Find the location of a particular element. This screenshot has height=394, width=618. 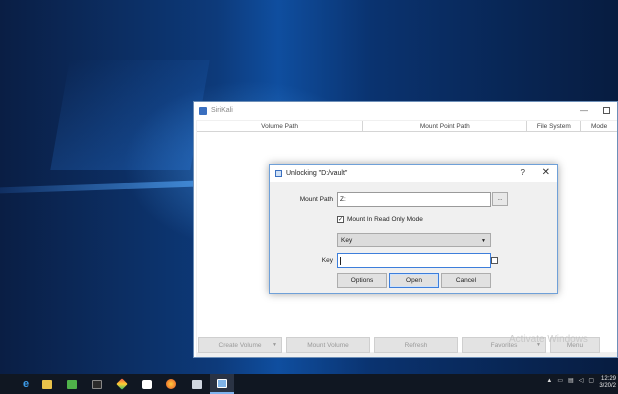

options-button: Options is located at coordinates (362, 280).